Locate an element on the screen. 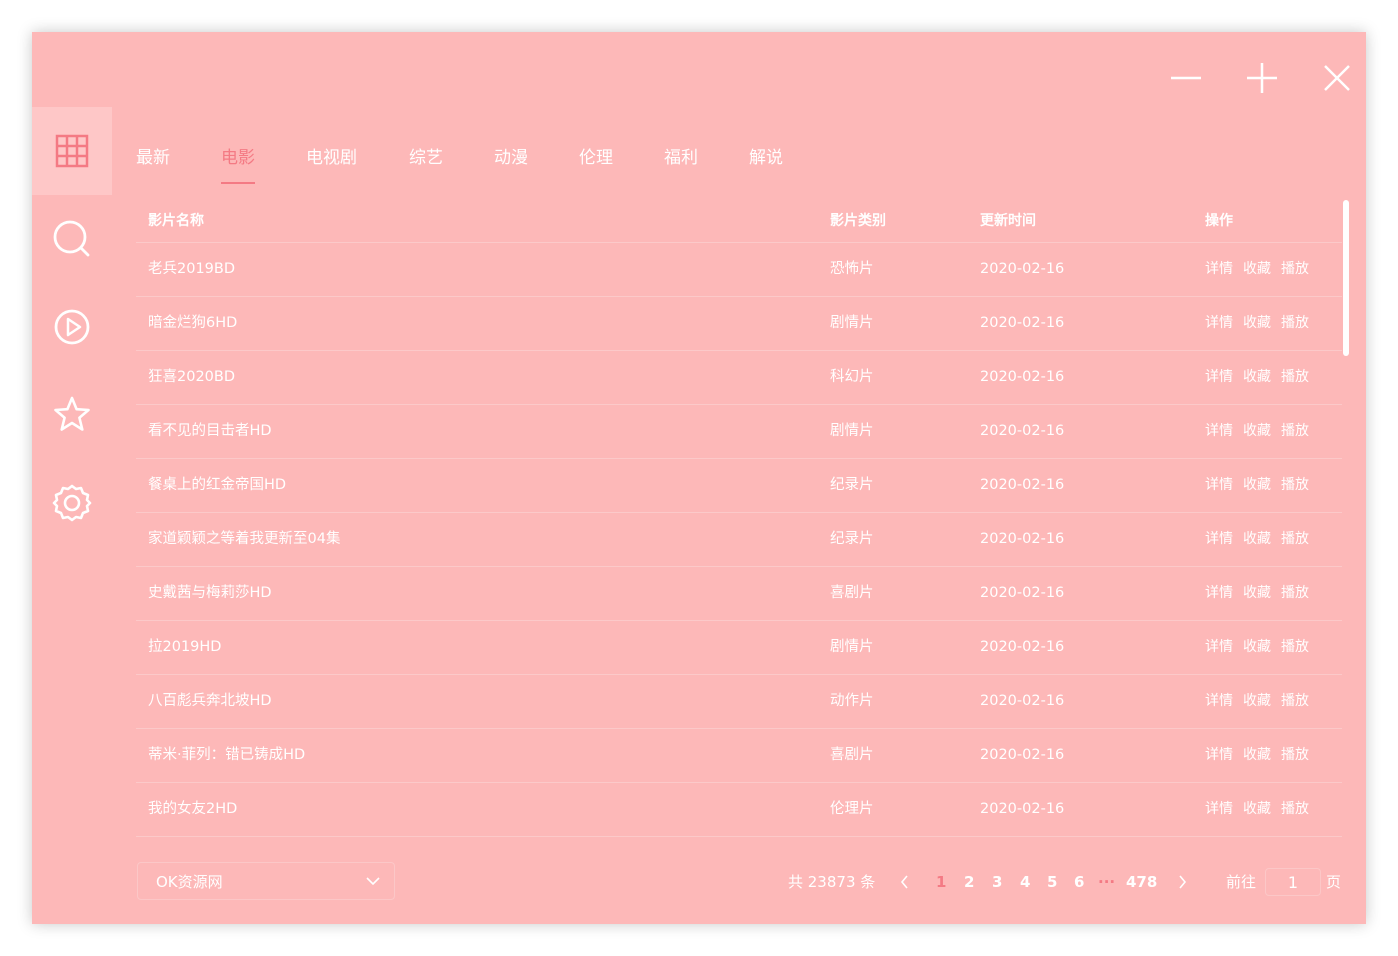  scrollbar-thumb is located at coordinates (1346, 278).